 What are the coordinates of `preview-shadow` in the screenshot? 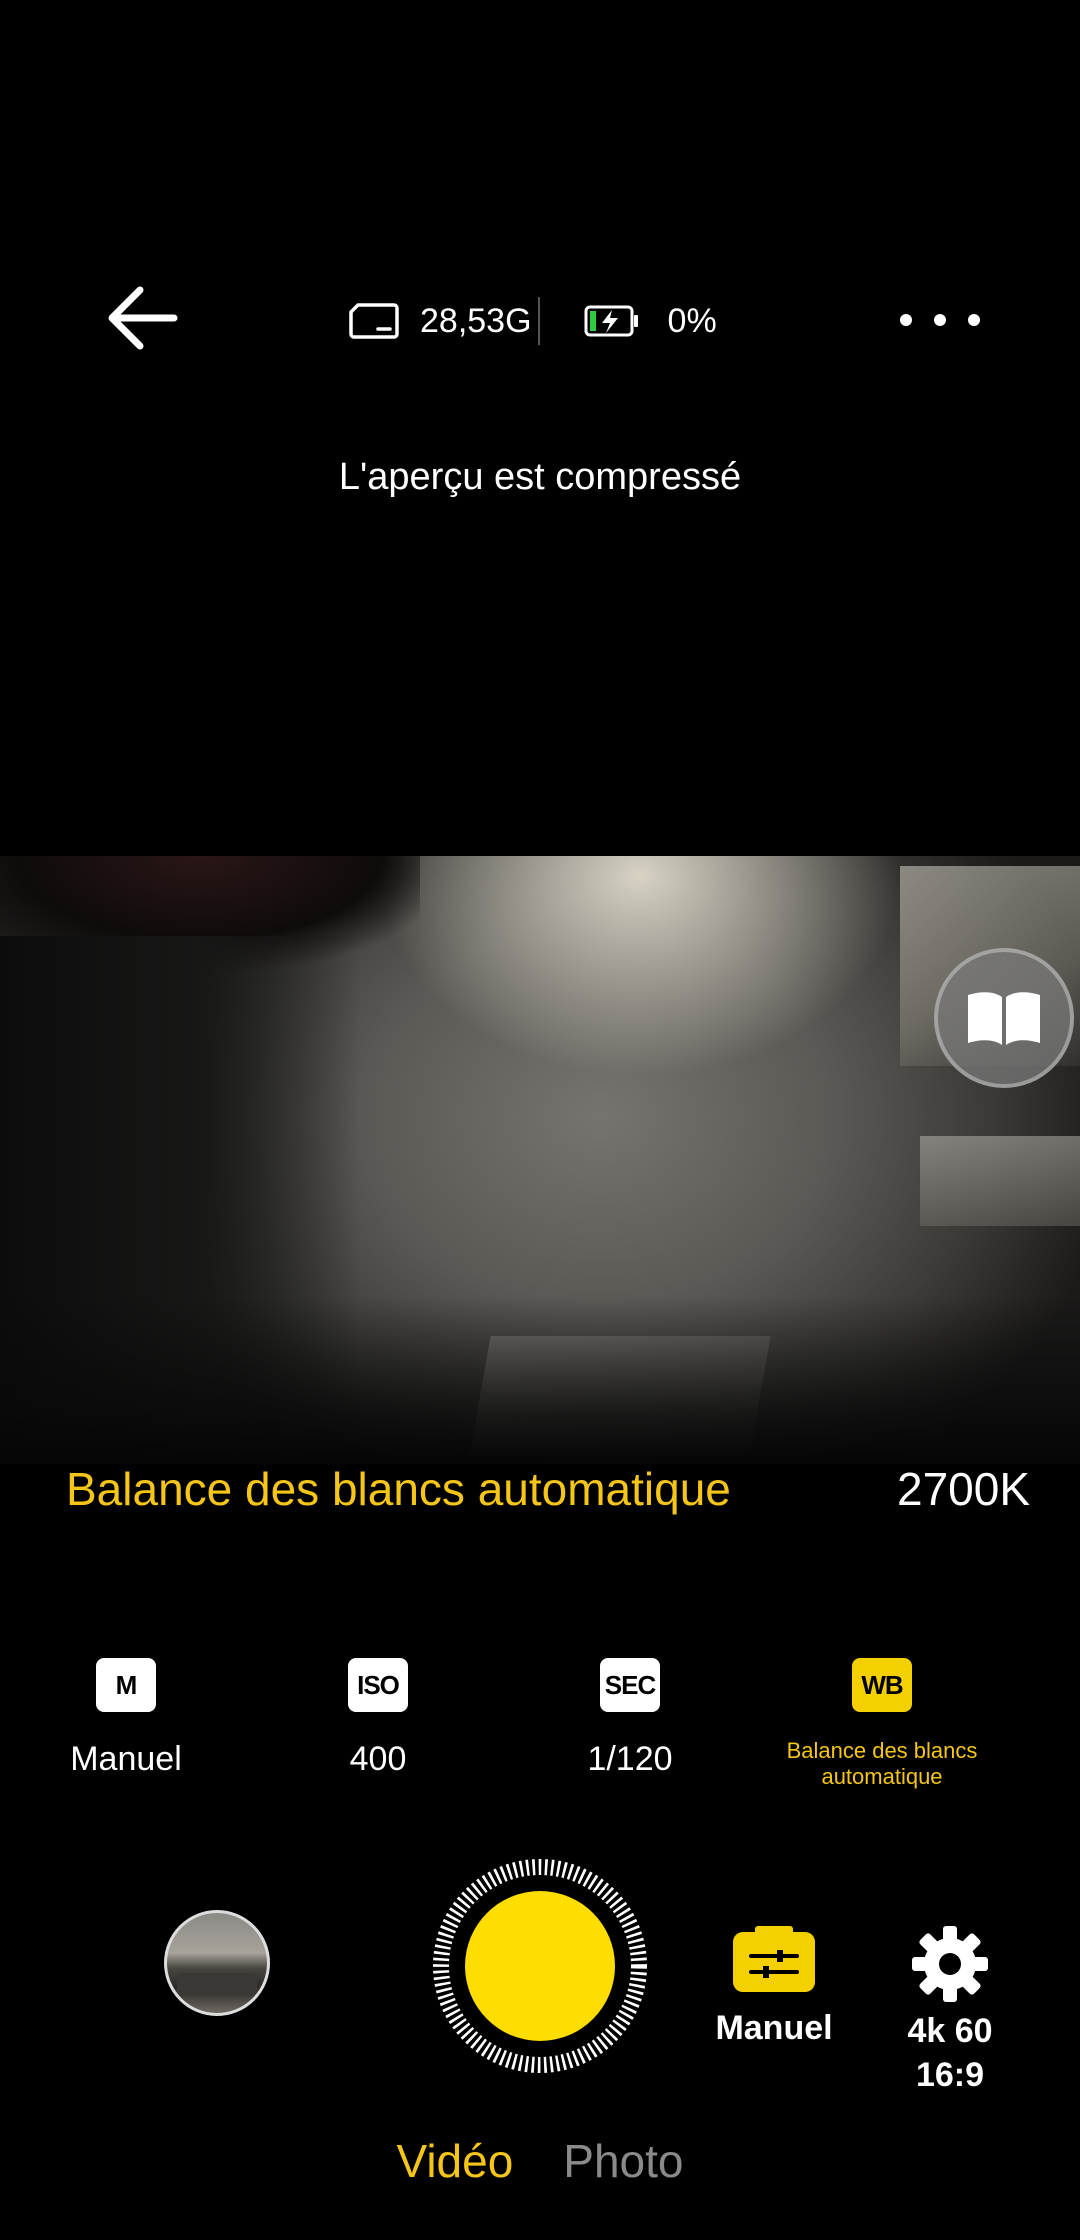 It's located at (540, 1380).